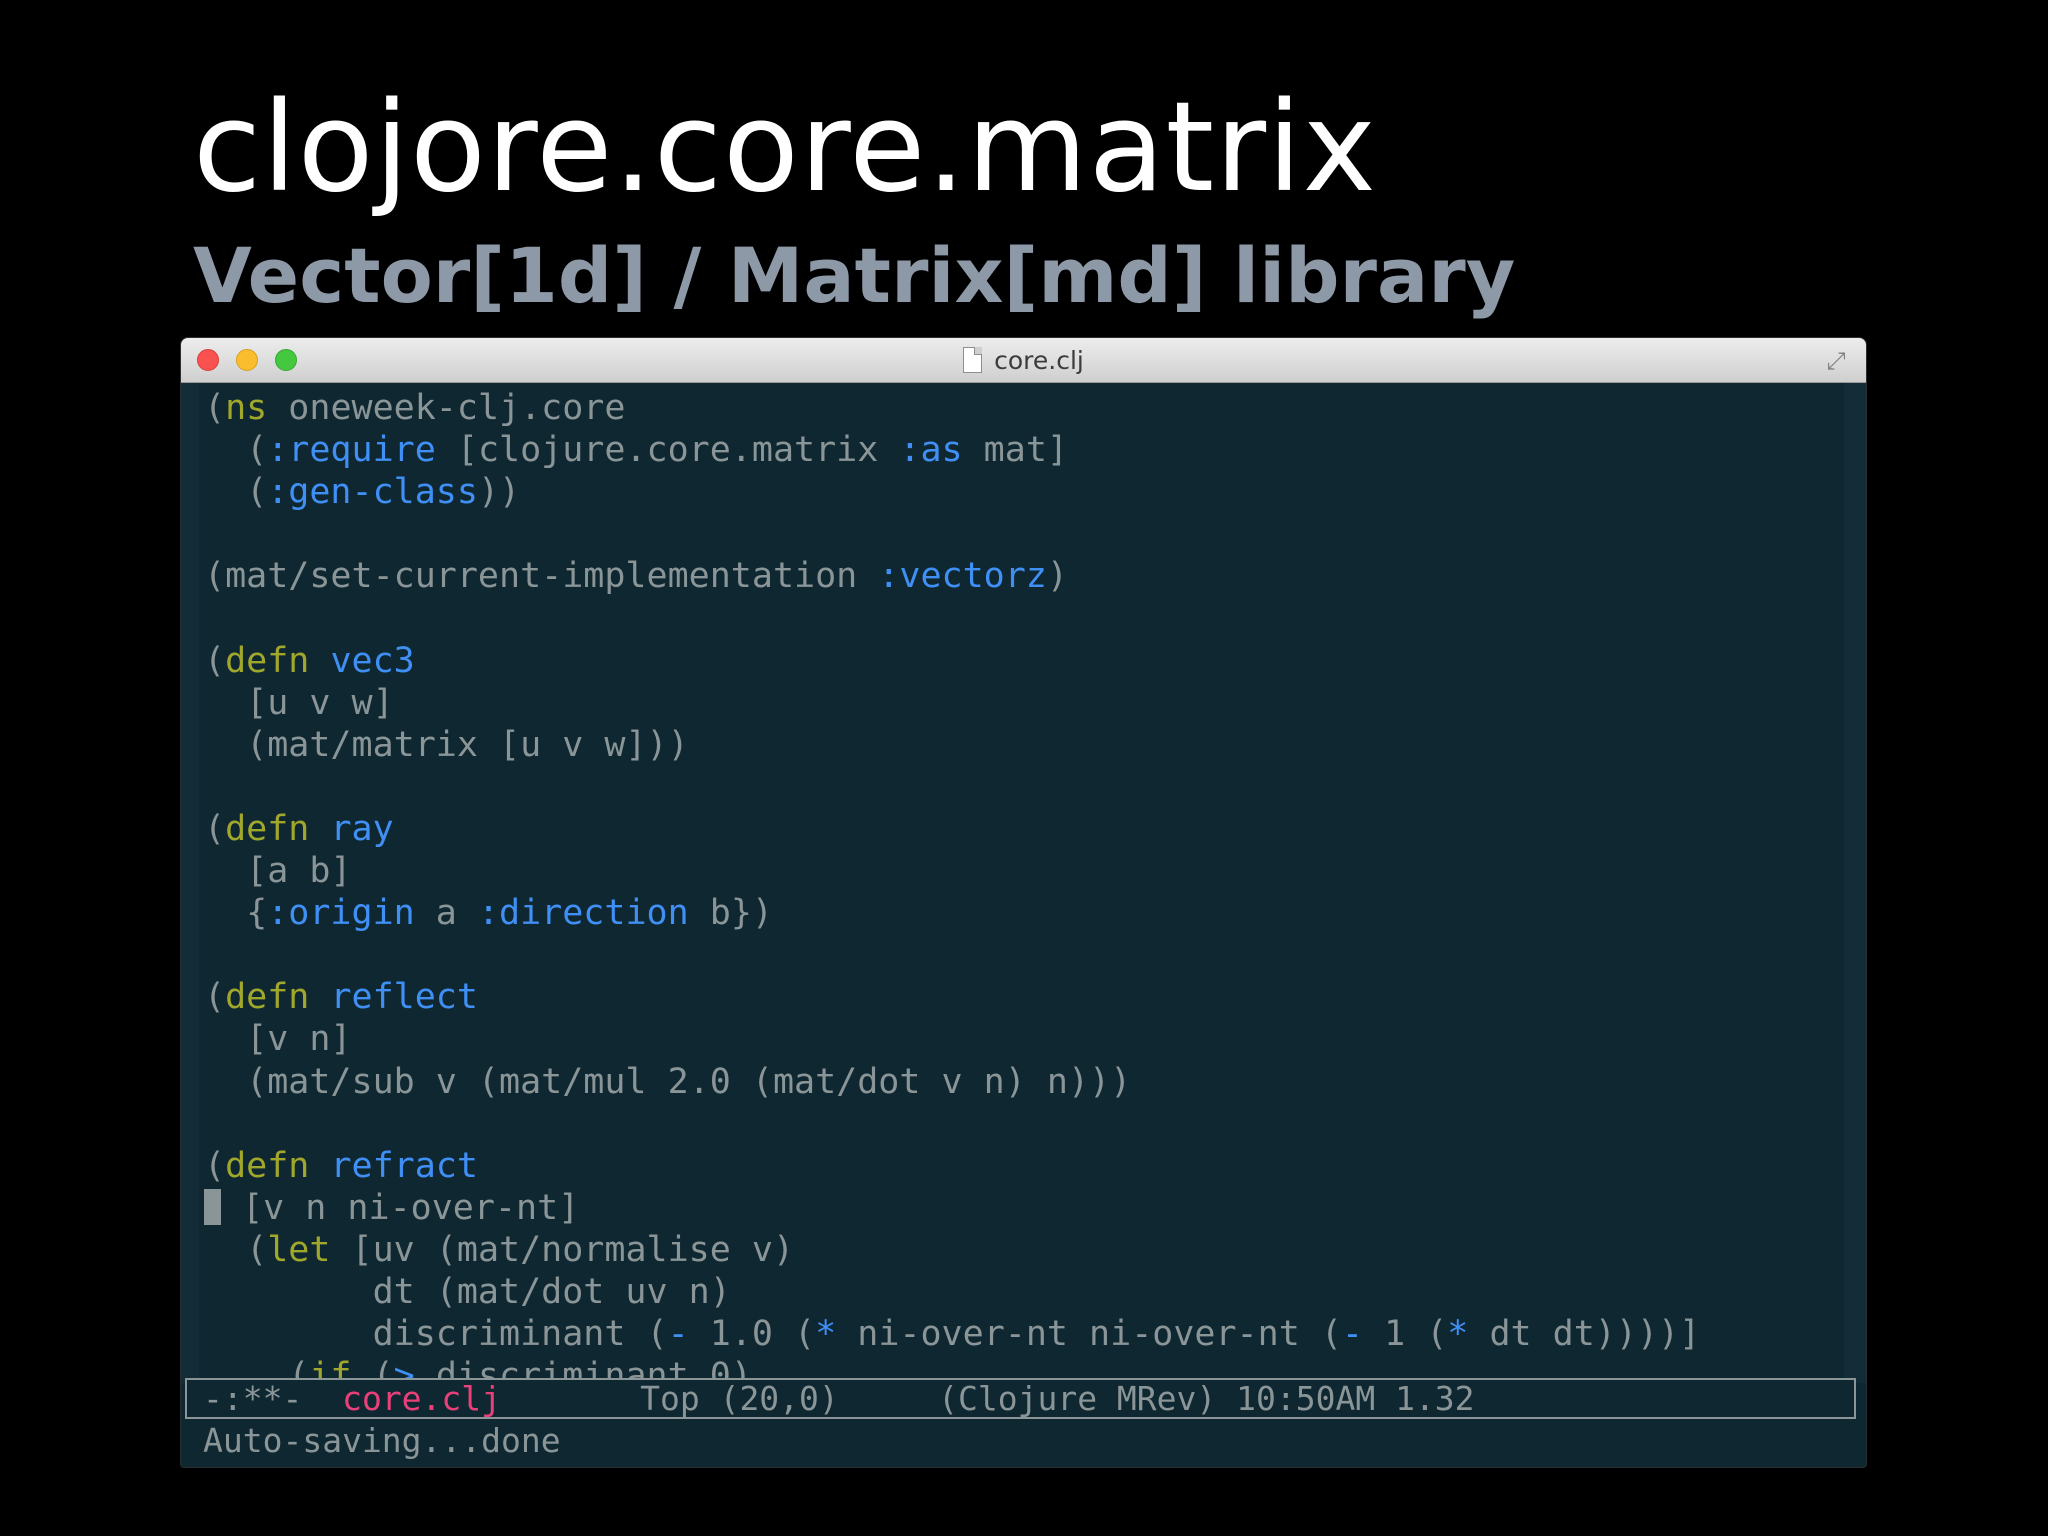 The image size is (2048, 1536). I want to click on code-token: :origin, so click(341, 913).